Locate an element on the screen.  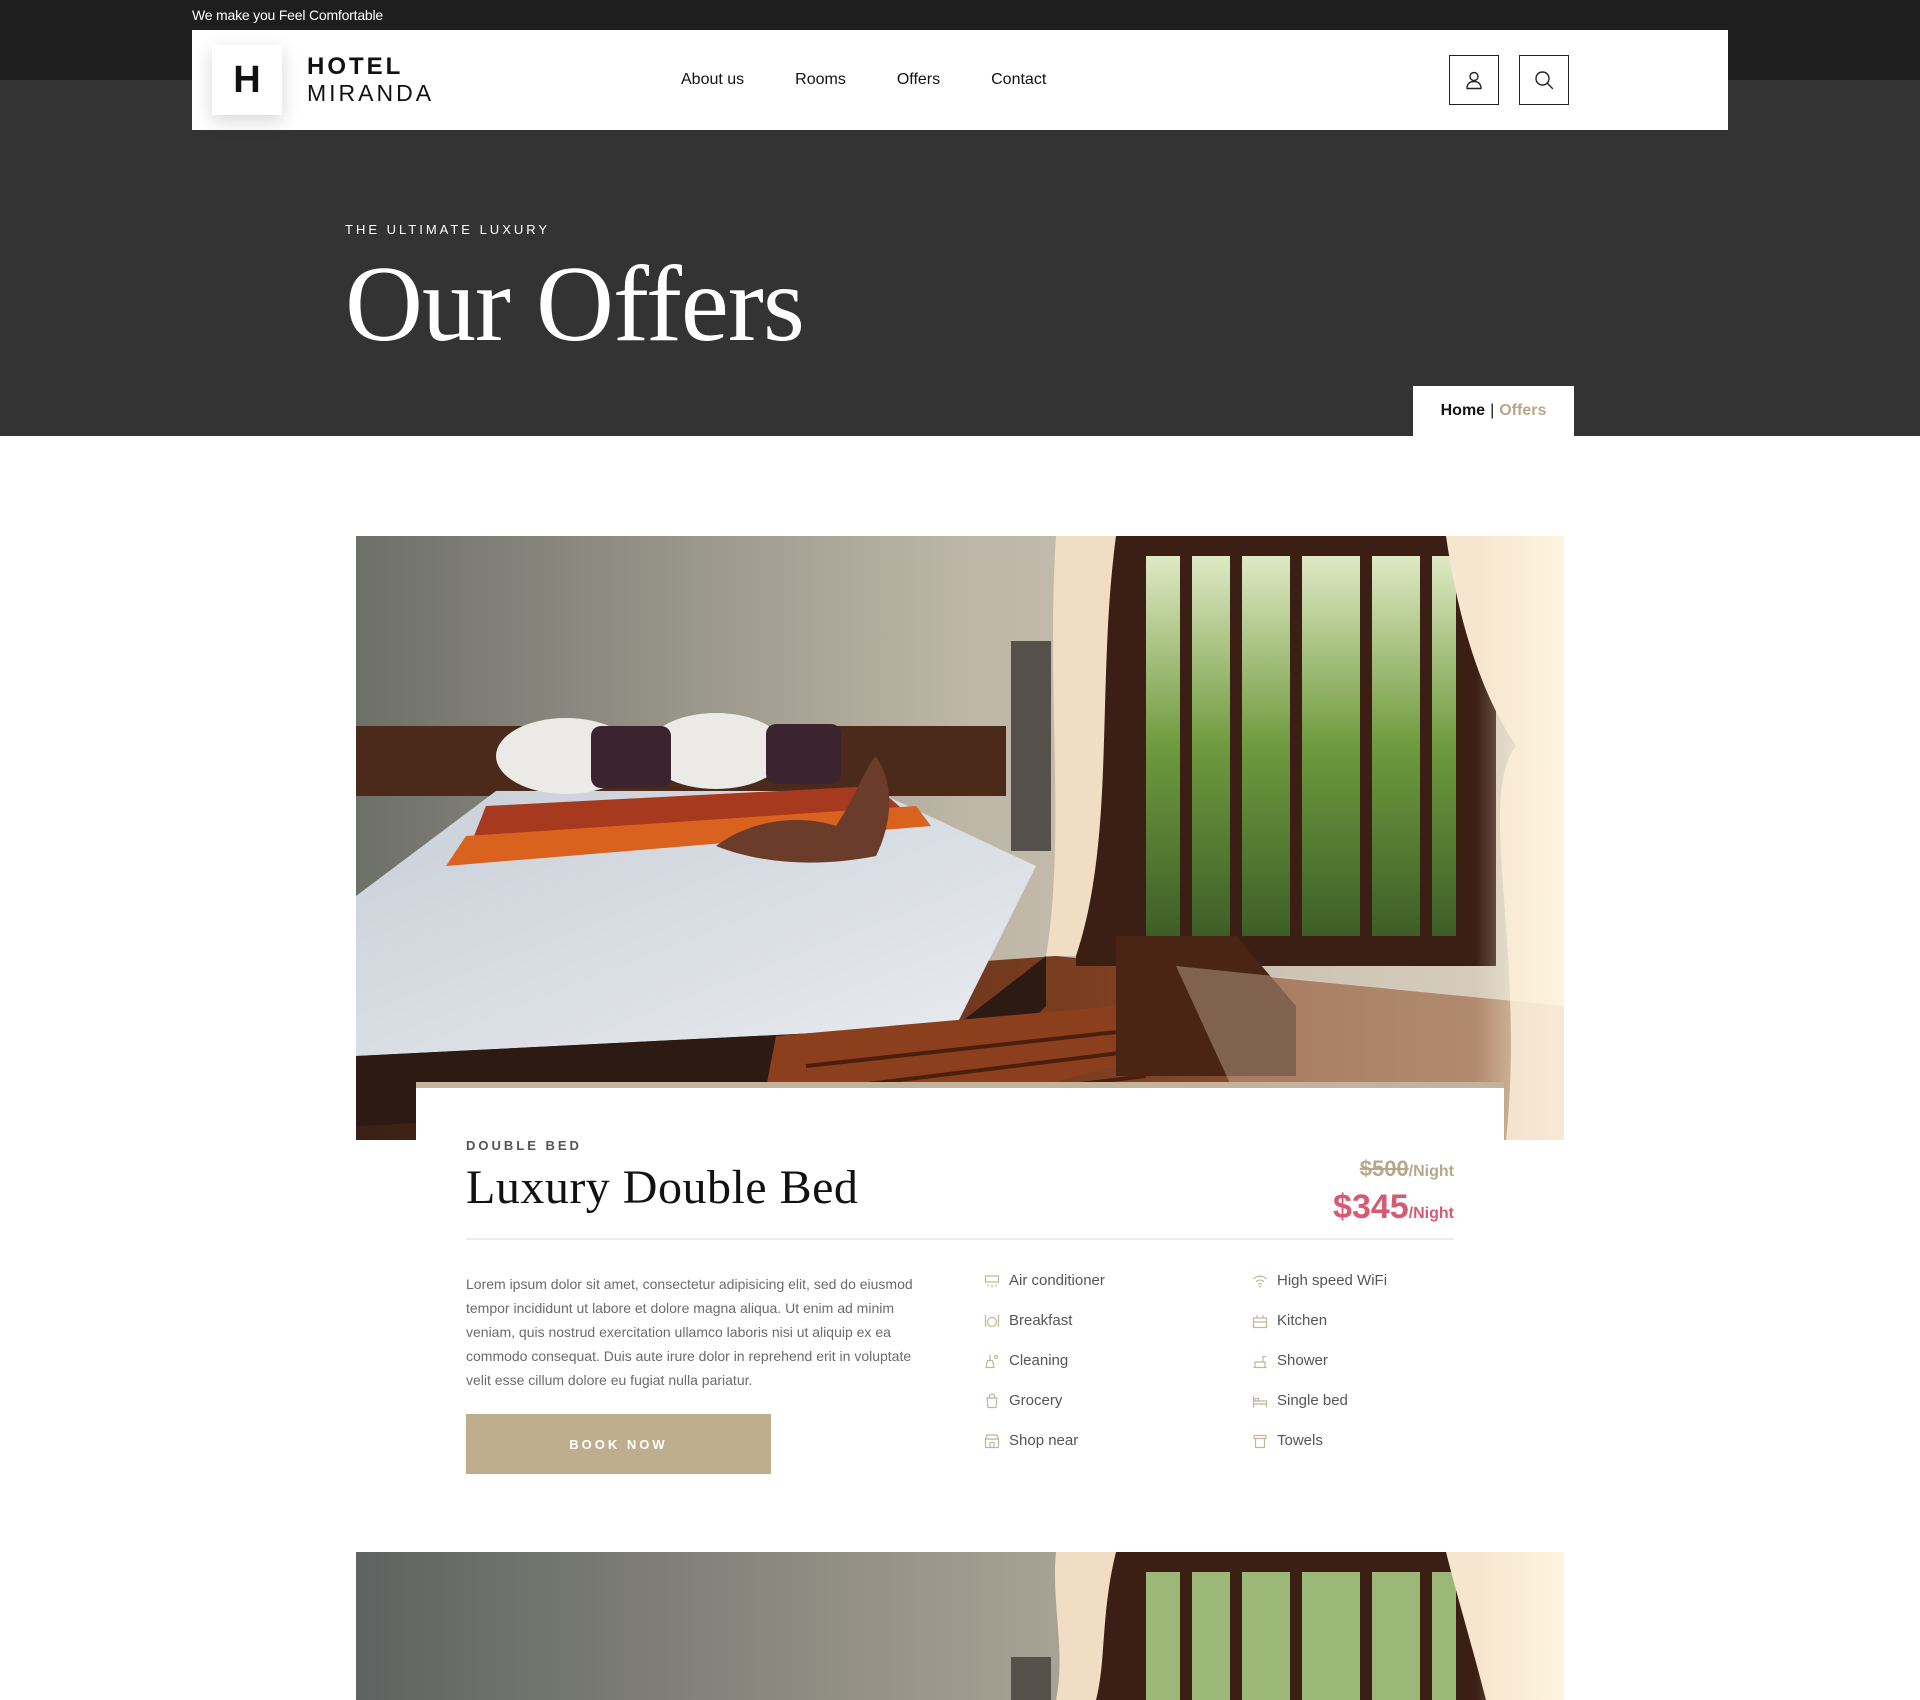
wifi-icon is located at coordinates (1260, 1281).